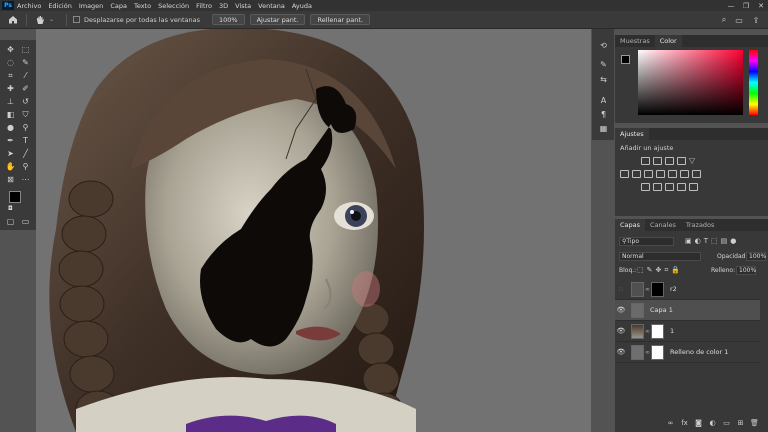 The height and width of the screenshot is (432, 768). I want to click on layer-name: Capa 1, so click(661, 310).